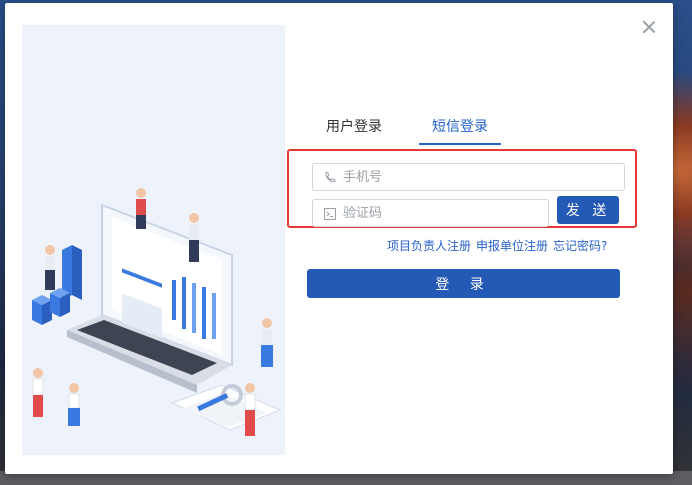 This screenshot has height=485, width=692. What do you see at coordinates (330, 213) in the screenshot?
I see `code-icon` at bounding box center [330, 213].